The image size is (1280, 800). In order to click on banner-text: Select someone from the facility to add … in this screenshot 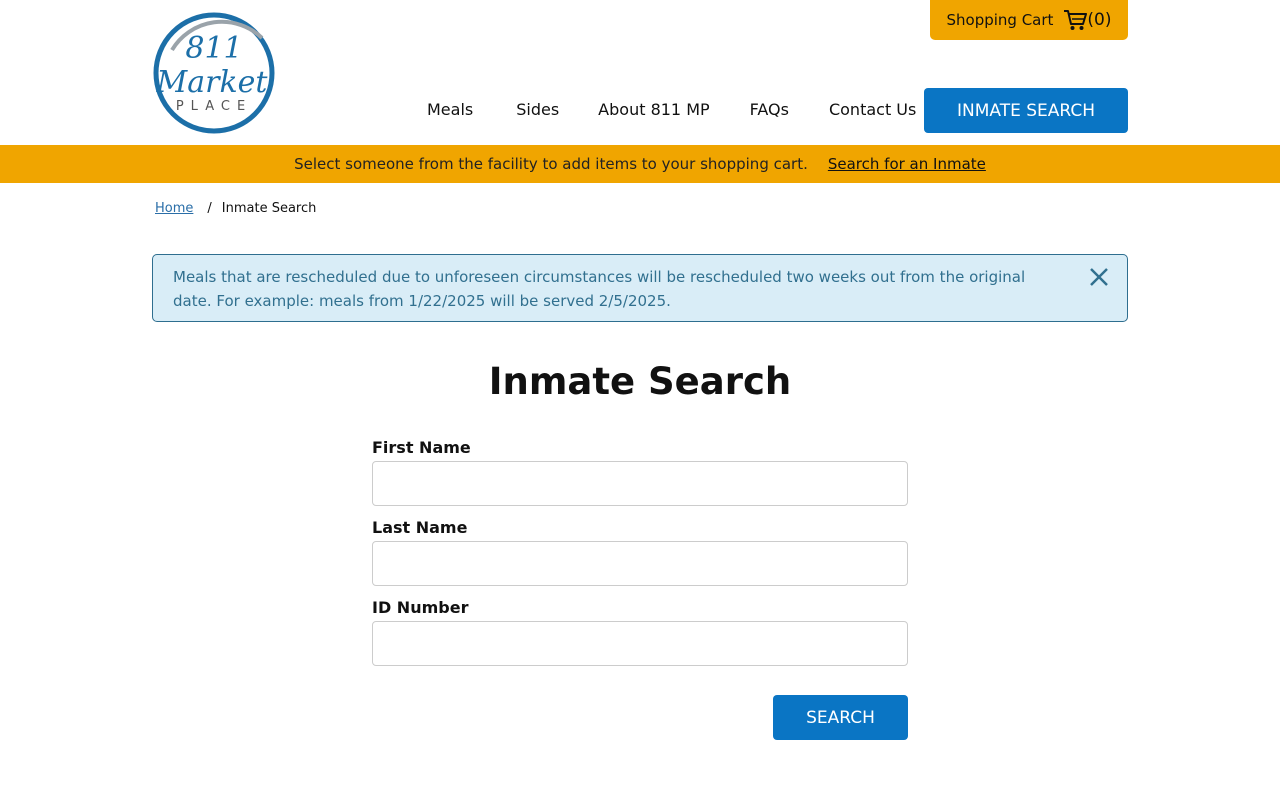, I will do `click(551, 164)`.